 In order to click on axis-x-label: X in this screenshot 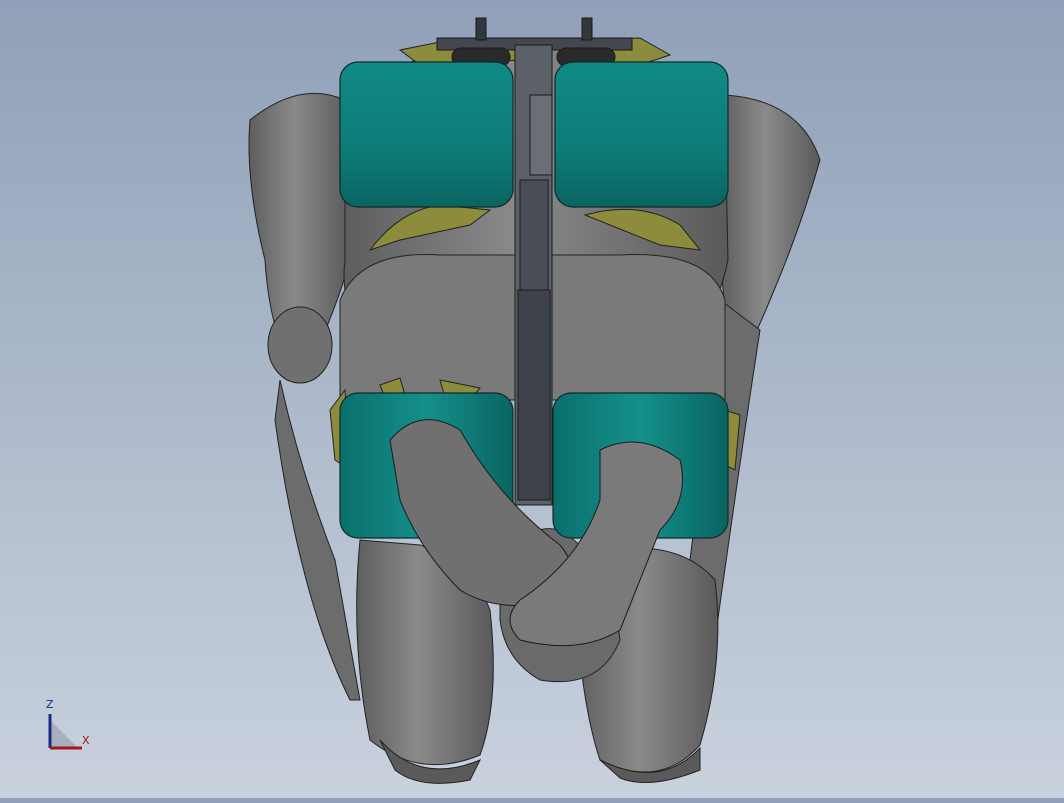, I will do `click(86, 740)`.